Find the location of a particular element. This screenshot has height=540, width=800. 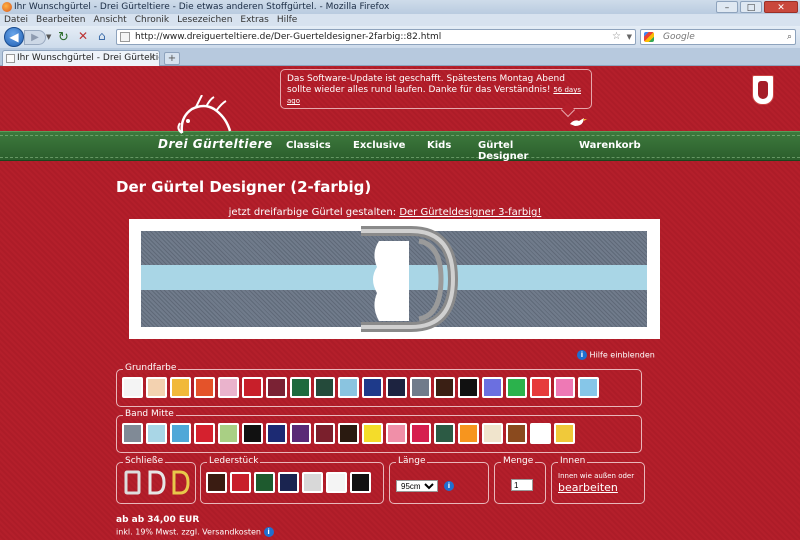

help-toggle: i Hilfe einblenden is located at coordinates (616, 355).